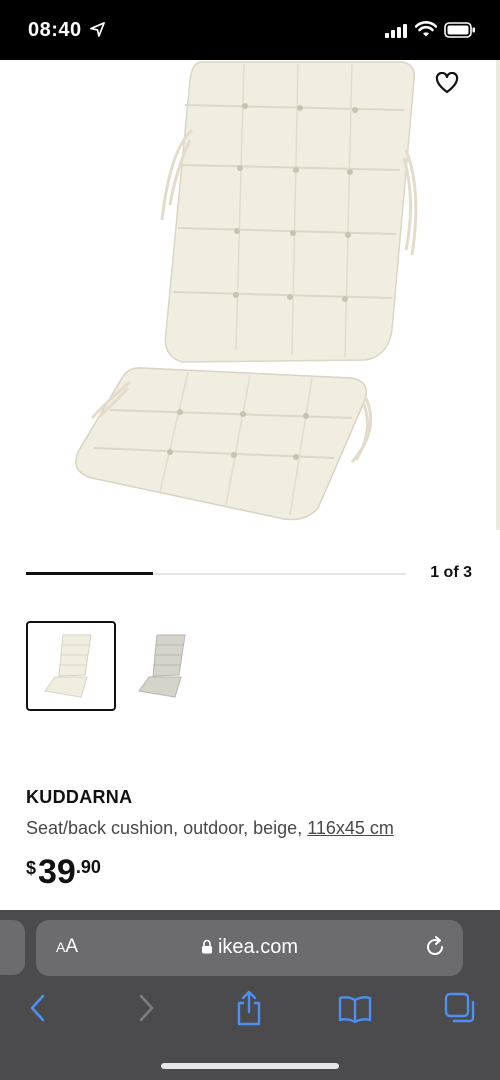 This screenshot has width=500, height=1080. What do you see at coordinates (207, 948) in the screenshot?
I see `lock-icon` at bounding box center [207, 948].